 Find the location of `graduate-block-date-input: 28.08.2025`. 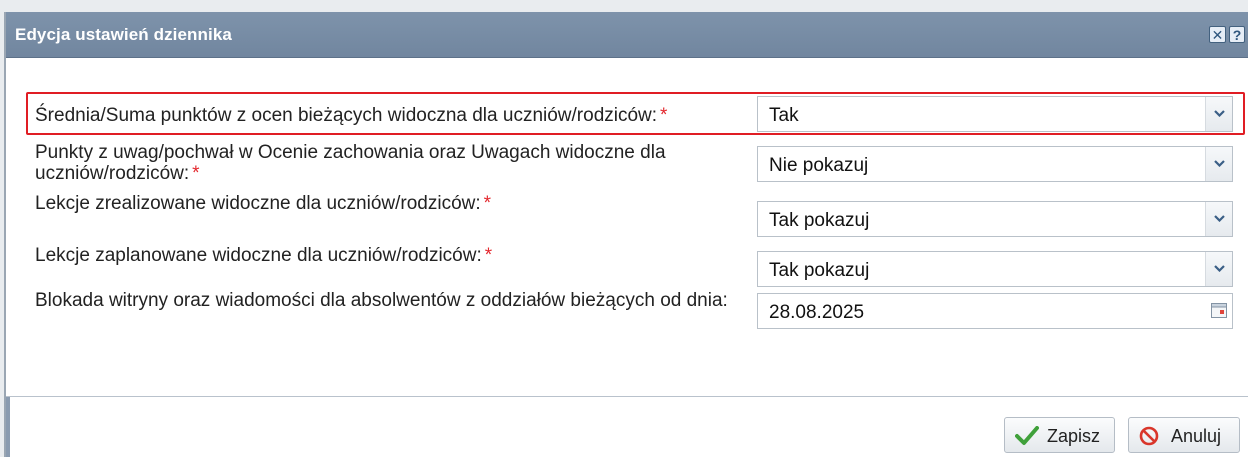

graduate-block-date-input: 28.08.2025 is located at coordinates (995, 311).